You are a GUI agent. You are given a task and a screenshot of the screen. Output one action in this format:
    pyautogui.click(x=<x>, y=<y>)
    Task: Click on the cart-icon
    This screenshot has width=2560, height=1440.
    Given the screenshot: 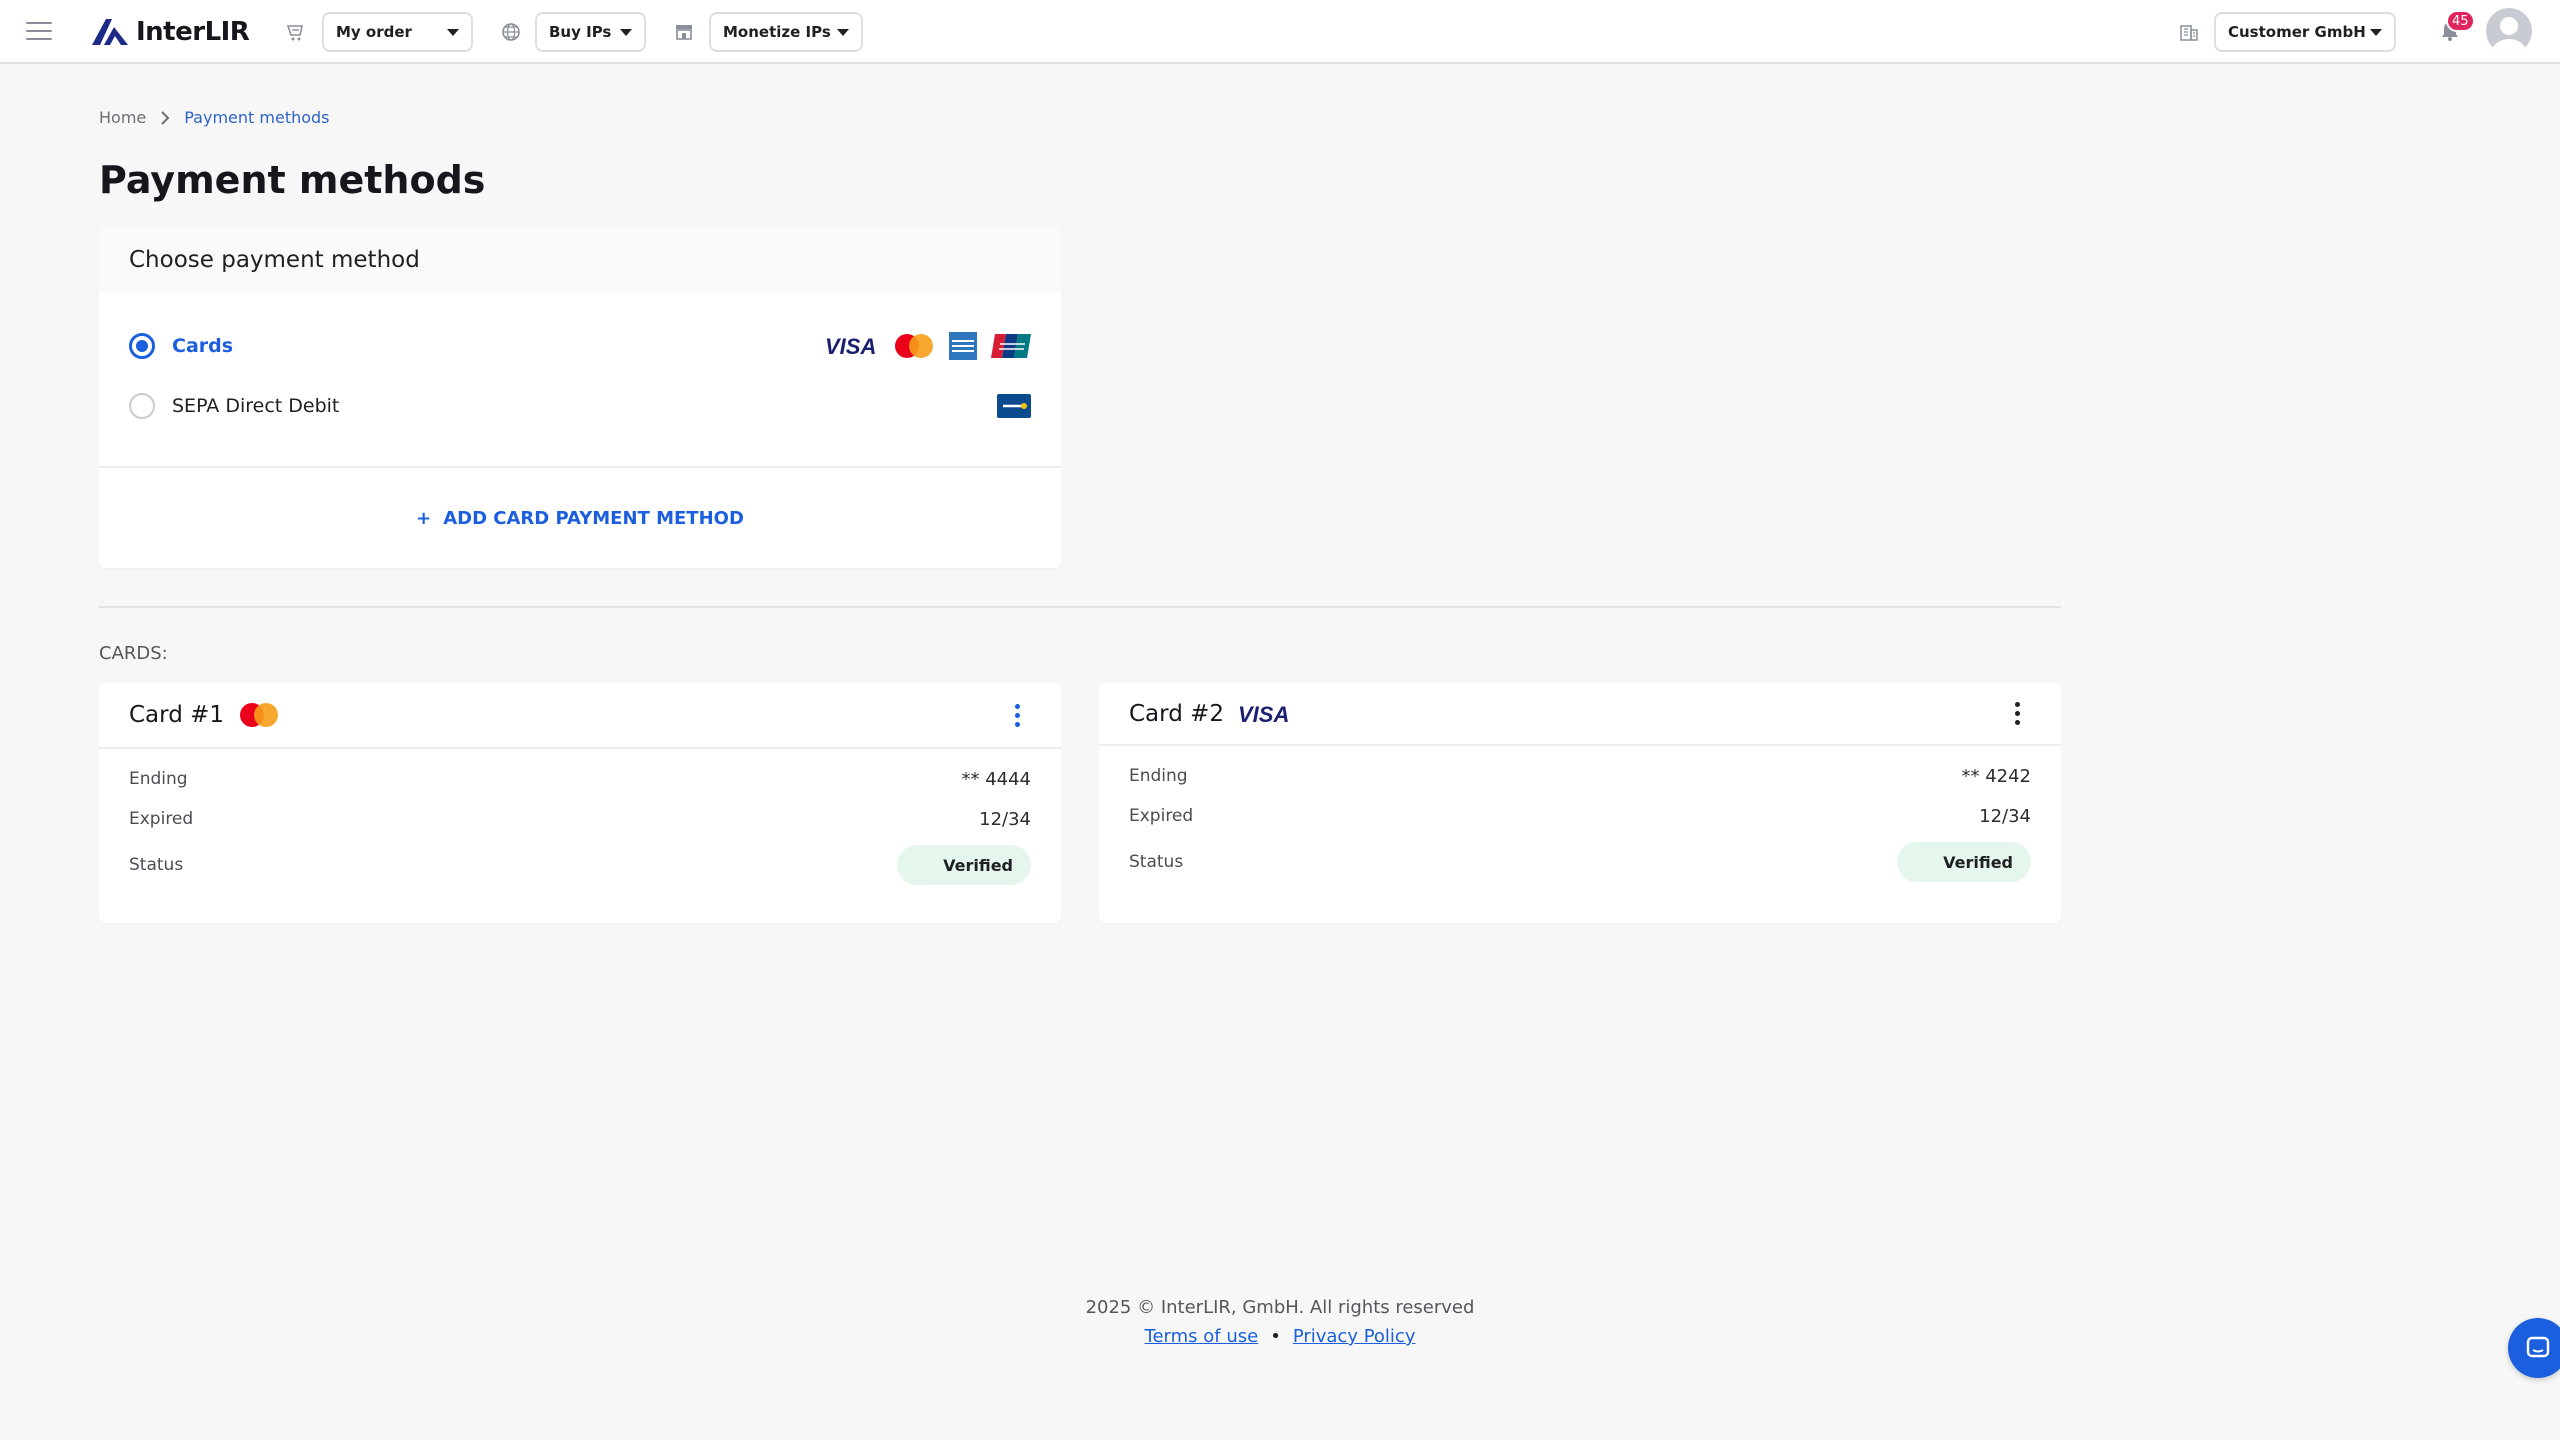 What is the action you would take?
    pyautogui.click(x=294, y=33)
    